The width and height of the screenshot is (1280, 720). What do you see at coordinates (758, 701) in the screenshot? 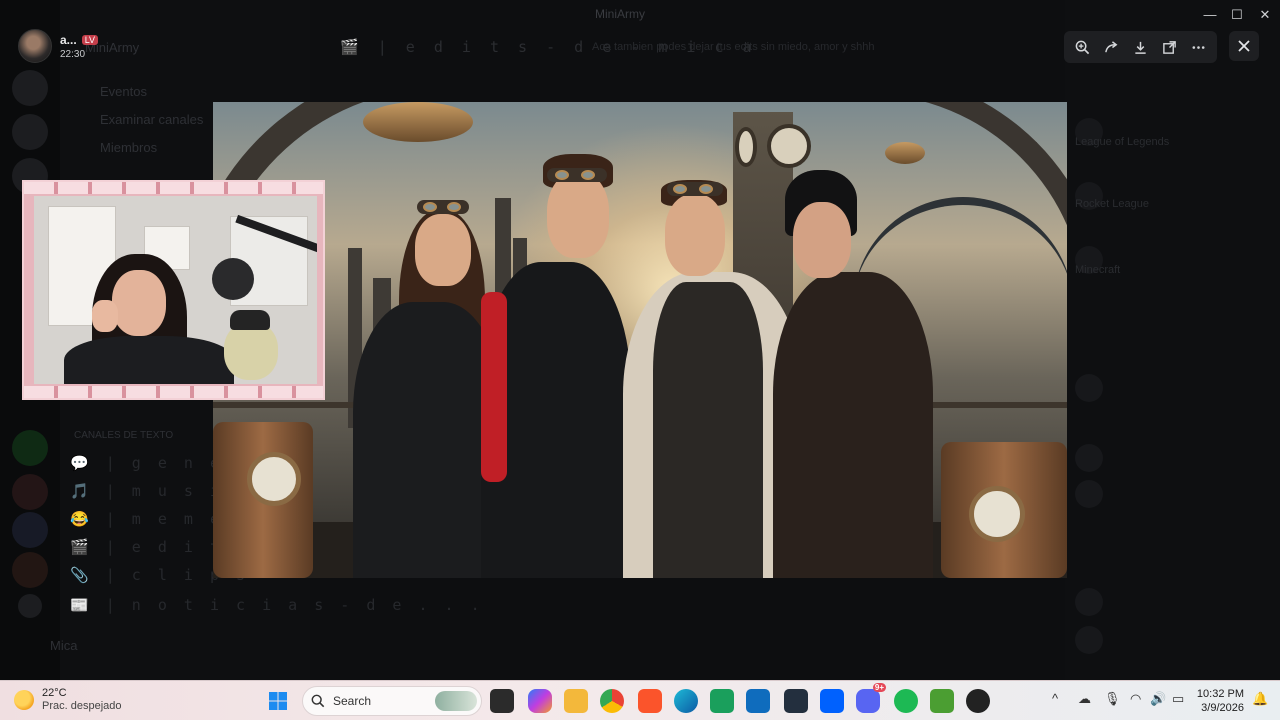
I see `store-icon` at bounding box center [758, 701].